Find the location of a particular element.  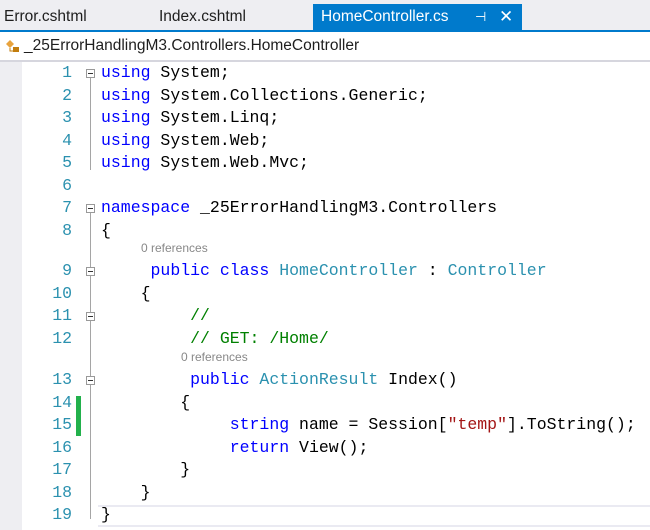

code-line: 17 } is located at coordinates (325, 470).